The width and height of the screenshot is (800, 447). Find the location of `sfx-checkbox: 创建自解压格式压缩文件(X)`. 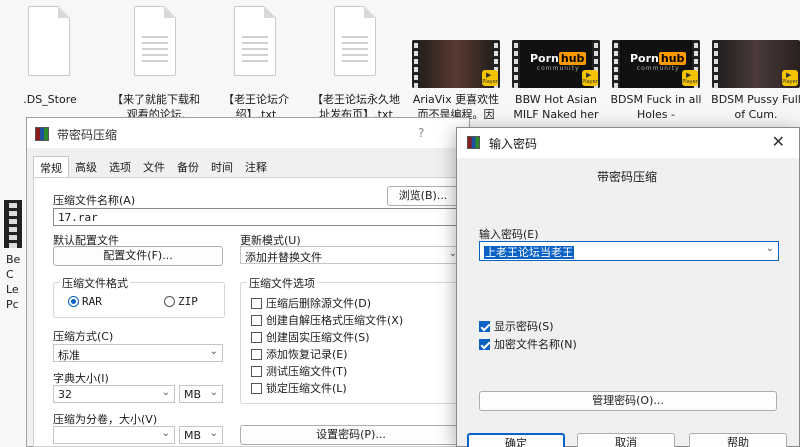

sfx-checkbox: 创建自解压格式压缩文件(X) is located at coordinates (327, 320).